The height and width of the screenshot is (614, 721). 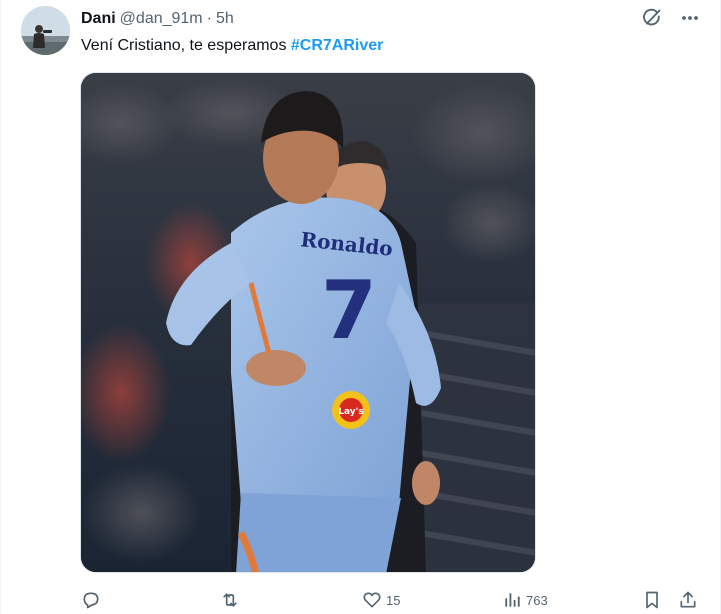 I want to click on hashtag-link: #CR7ARiver, so click(x=337, y=45).